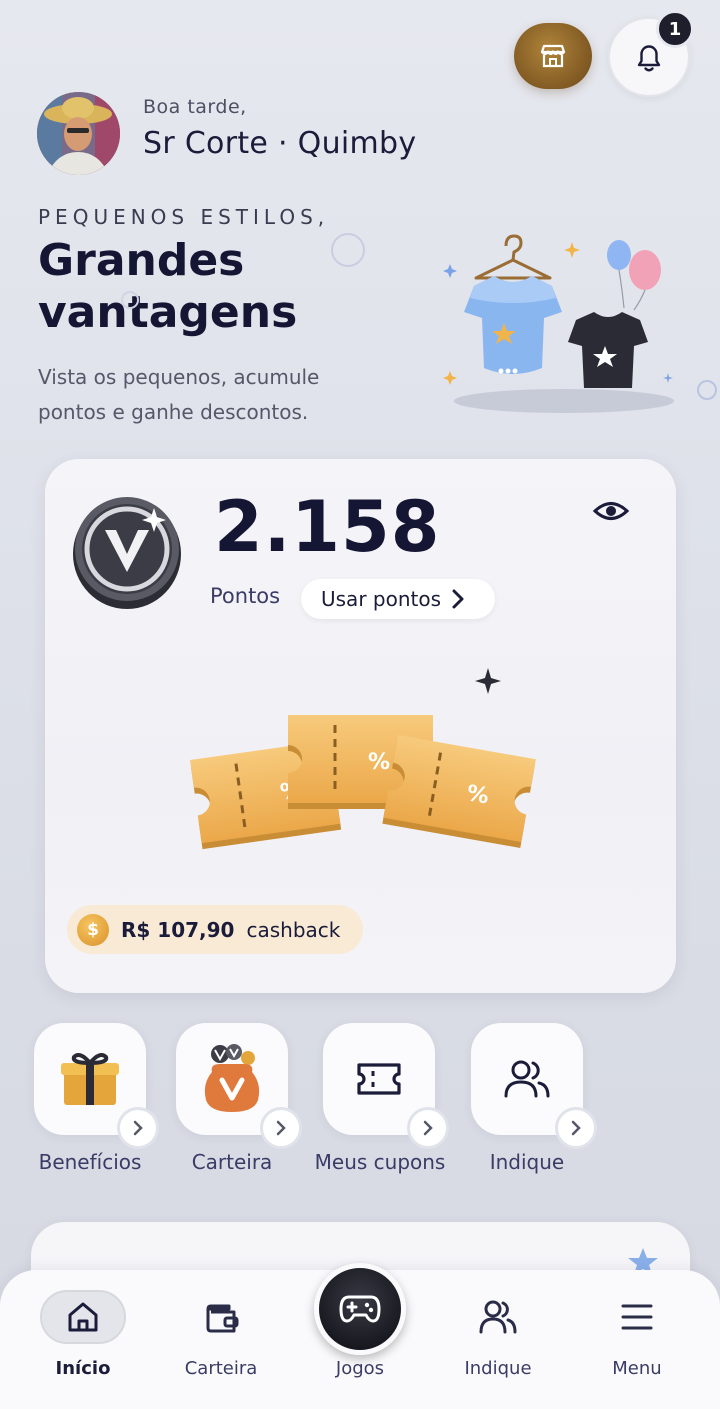  What do you see at coordinates (498, 1368) in the screenshot?
I see `nav-label: Indique` at bounding box center [498, 1368].